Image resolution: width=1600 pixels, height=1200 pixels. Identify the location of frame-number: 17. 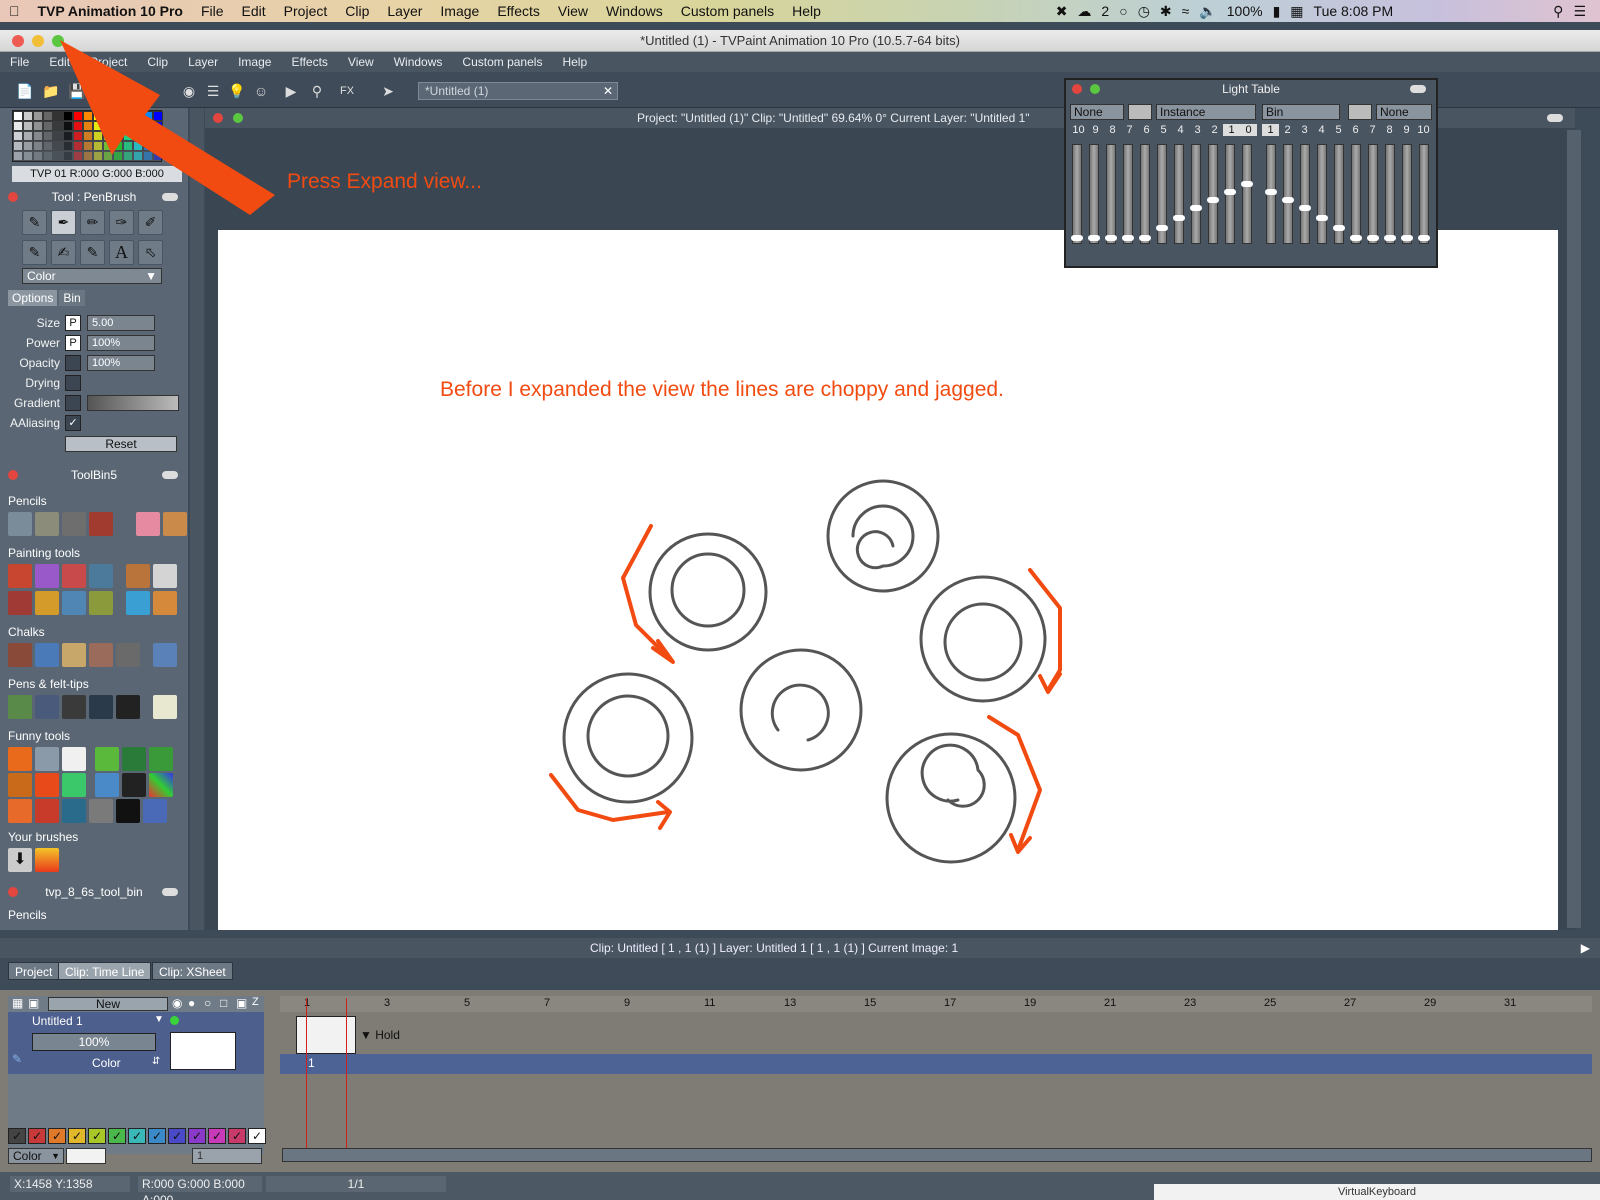
(950, 1003).